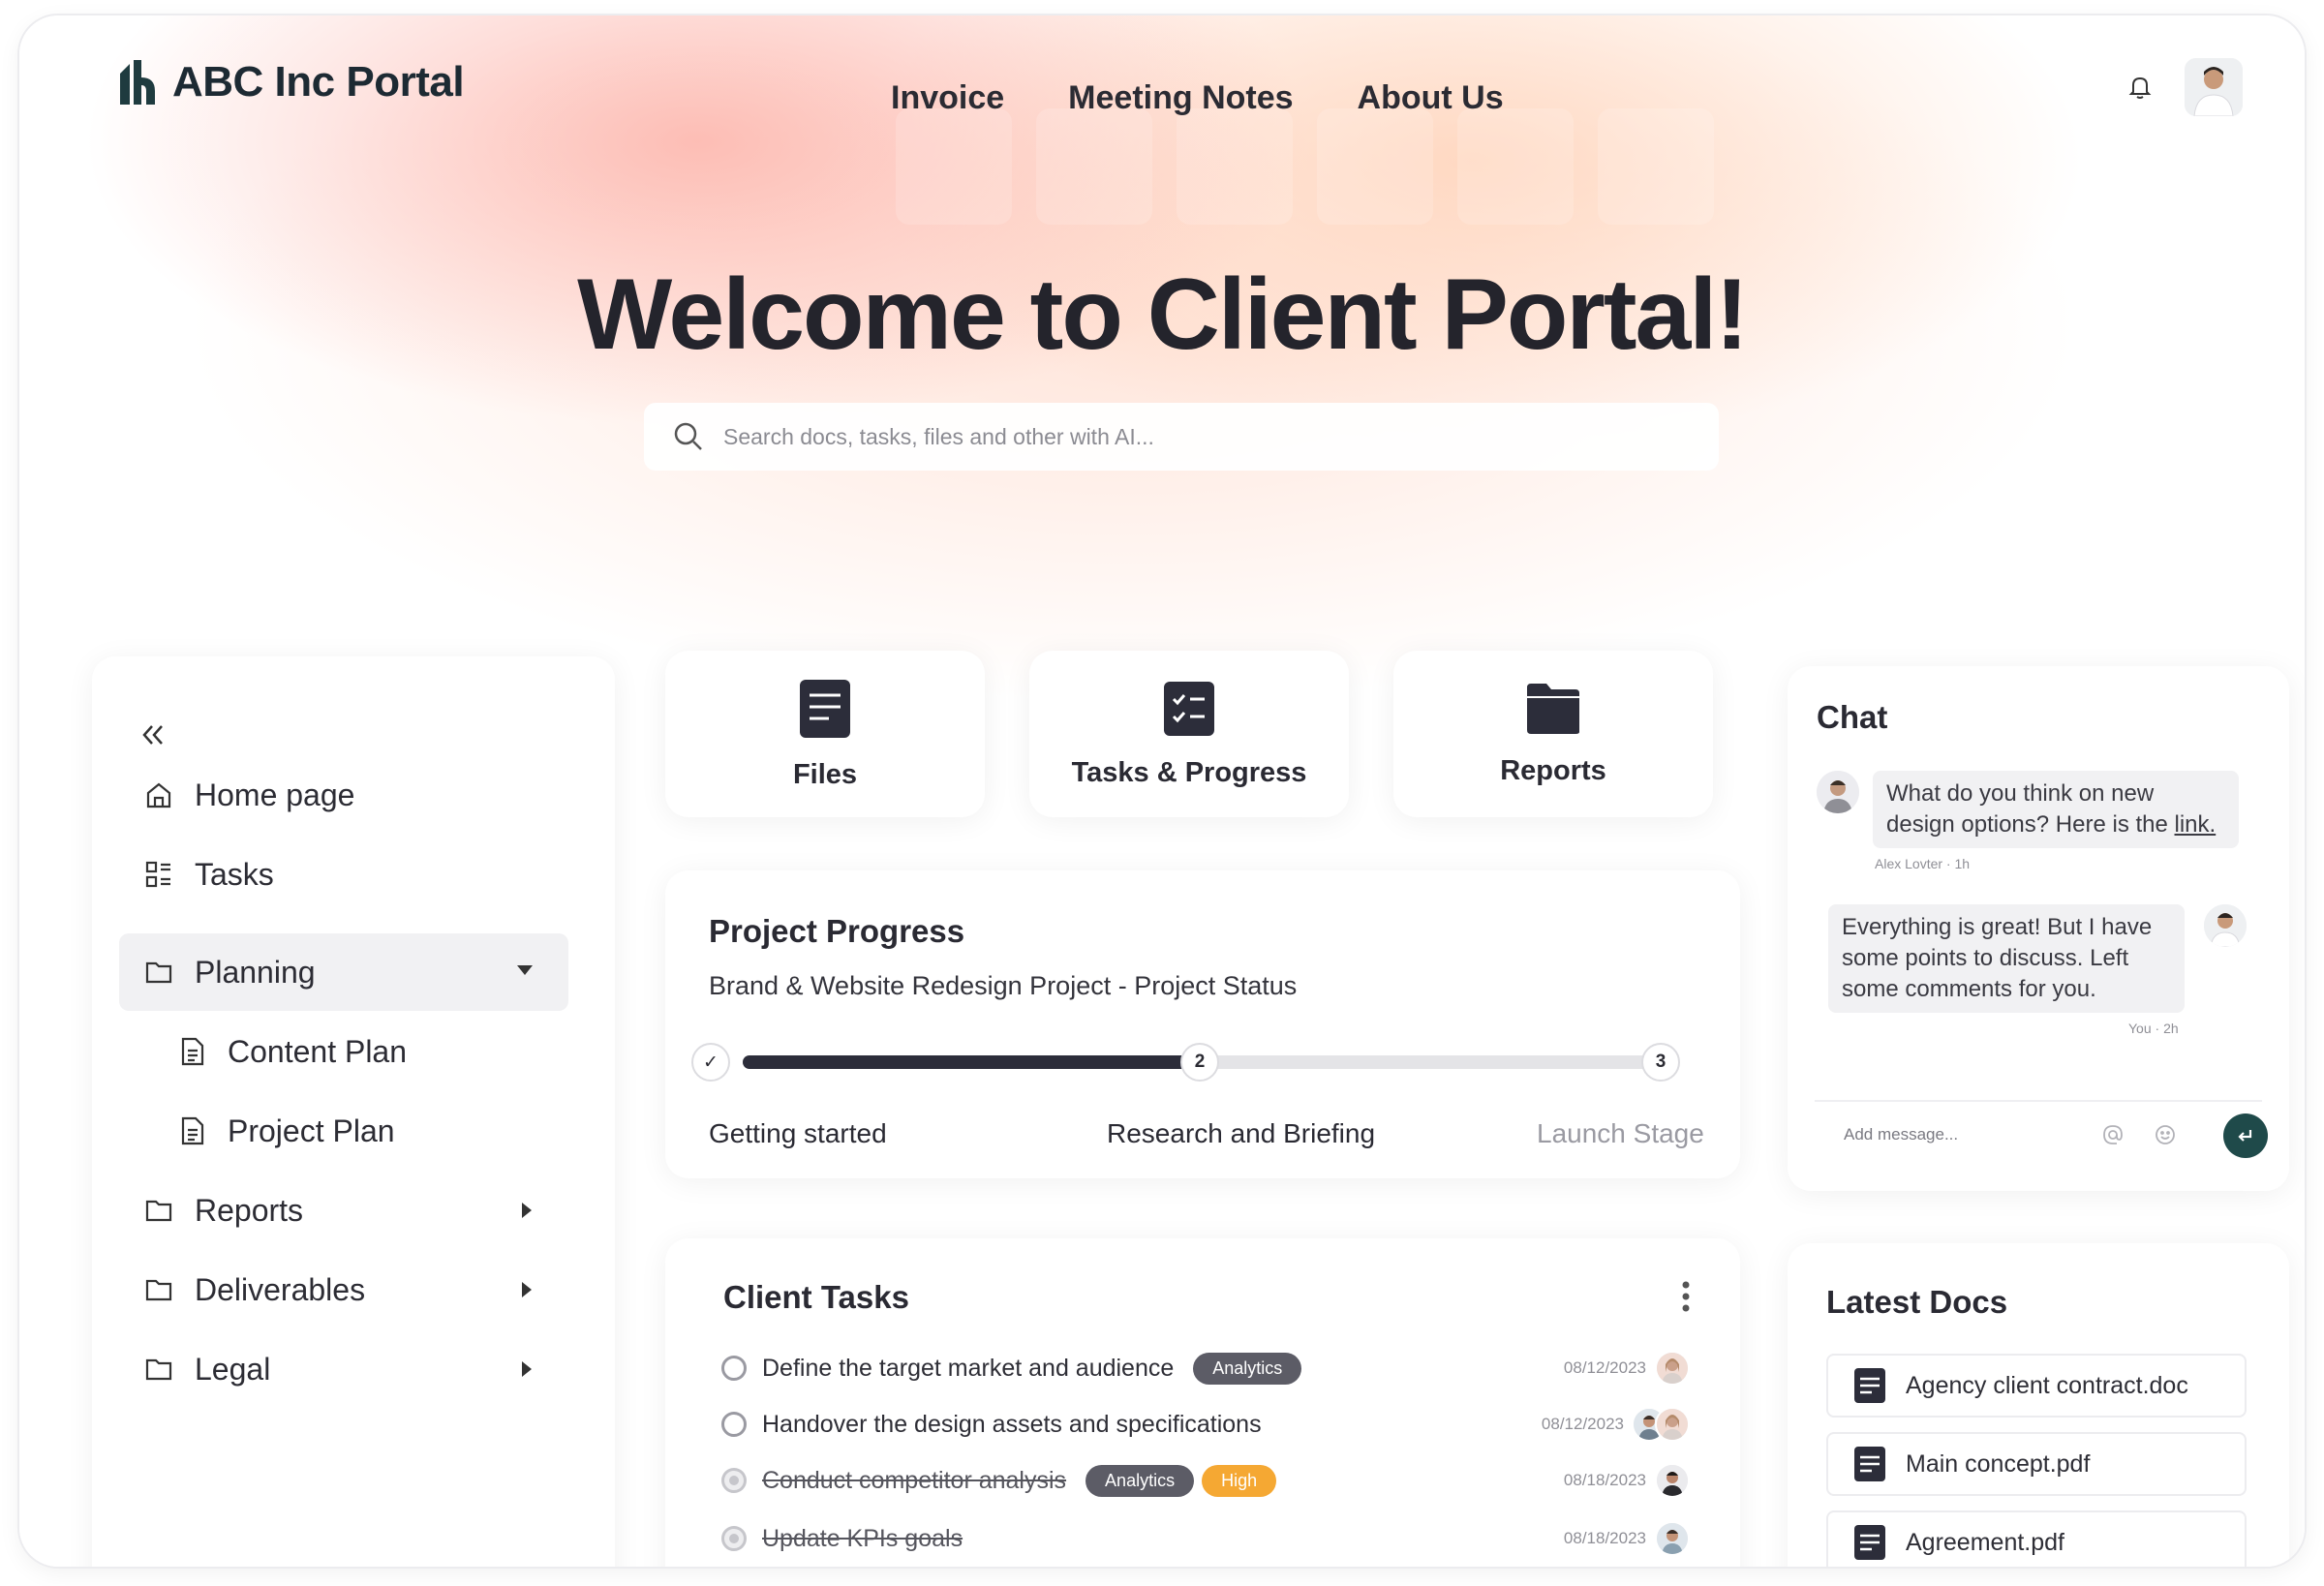  Describe the element at coordinates (1240, 1480) in the screenshot. I see `priority-badge: High` at that location.